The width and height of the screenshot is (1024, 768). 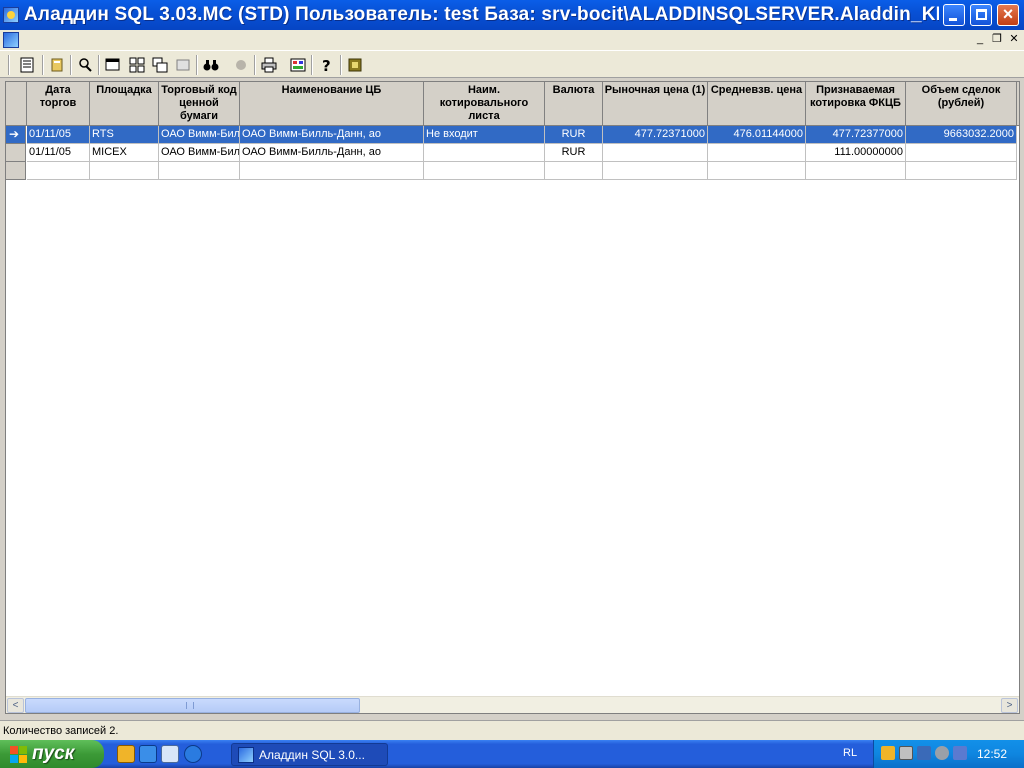 I want to click on language-indicator: RL, so click(x=850, y=753).